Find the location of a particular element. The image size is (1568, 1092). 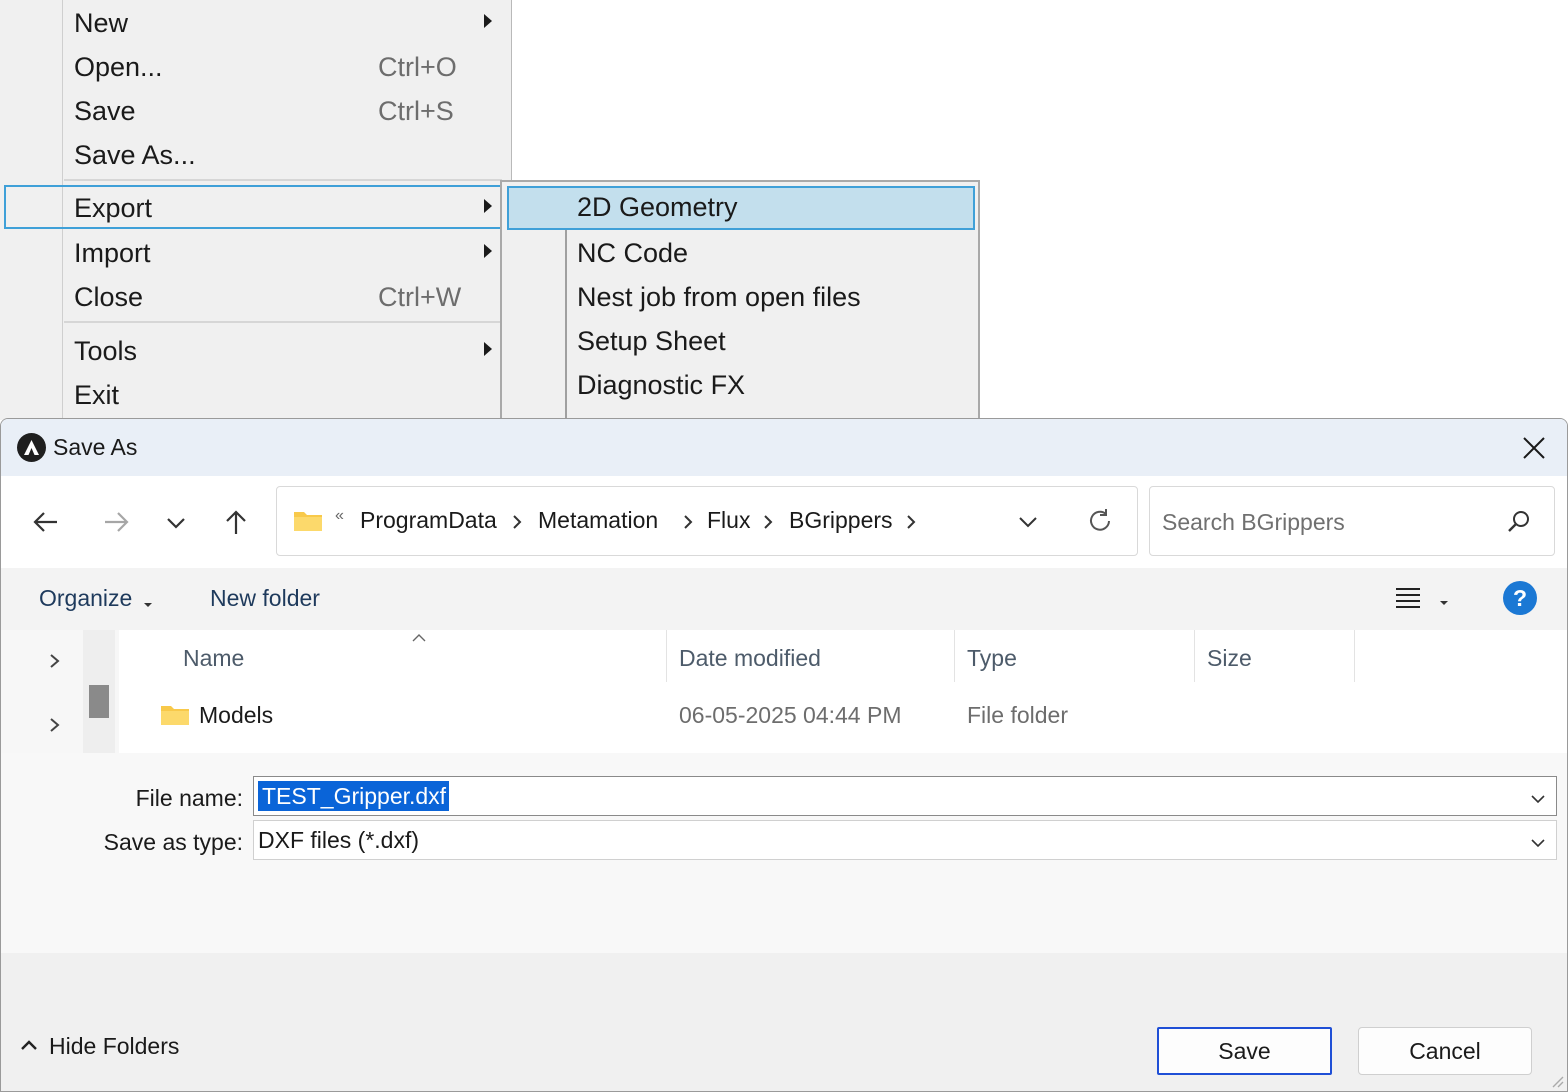

menu-item-exit: Exit is located at coordinates (253, 395).